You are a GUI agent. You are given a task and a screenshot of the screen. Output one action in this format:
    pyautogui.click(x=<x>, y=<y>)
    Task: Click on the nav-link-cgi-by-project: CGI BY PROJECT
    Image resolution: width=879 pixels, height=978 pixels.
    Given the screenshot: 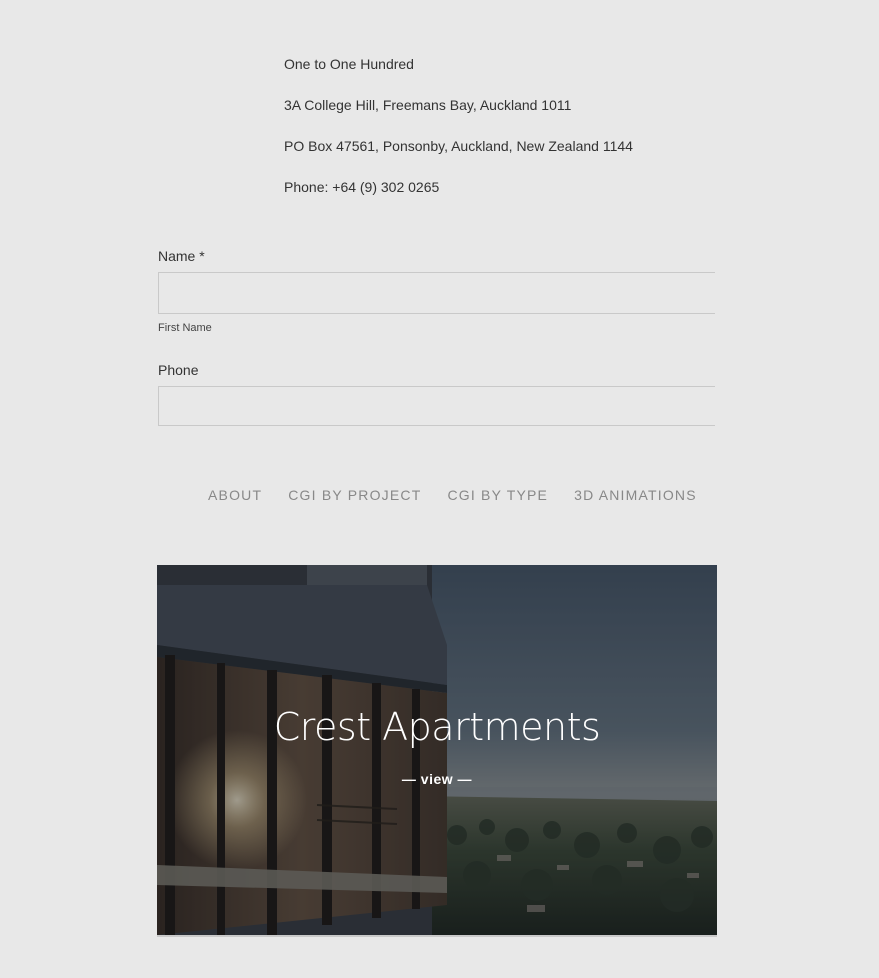 What is the action you would take?
    pyautogui.click(x=354, y=495)
    